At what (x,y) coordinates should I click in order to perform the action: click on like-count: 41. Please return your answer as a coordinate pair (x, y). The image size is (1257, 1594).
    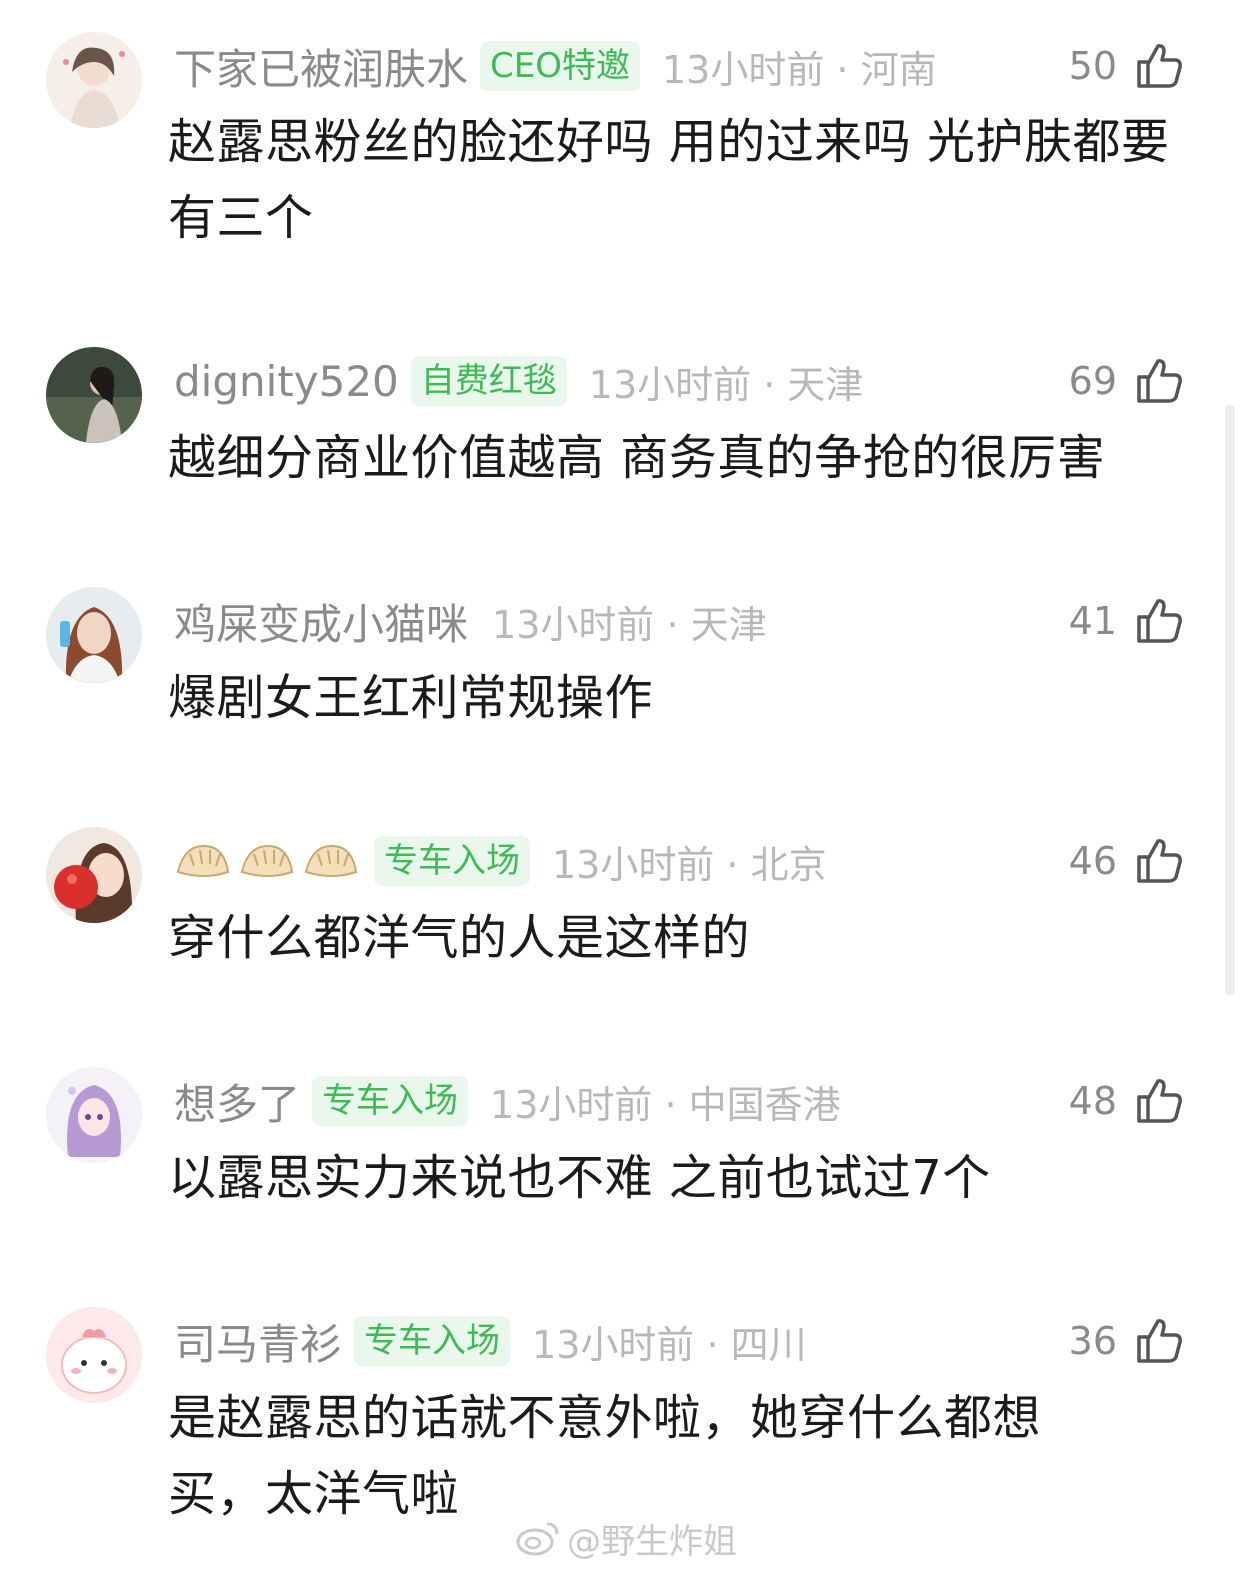
    Looking at the image, I should click on (1092, 621).